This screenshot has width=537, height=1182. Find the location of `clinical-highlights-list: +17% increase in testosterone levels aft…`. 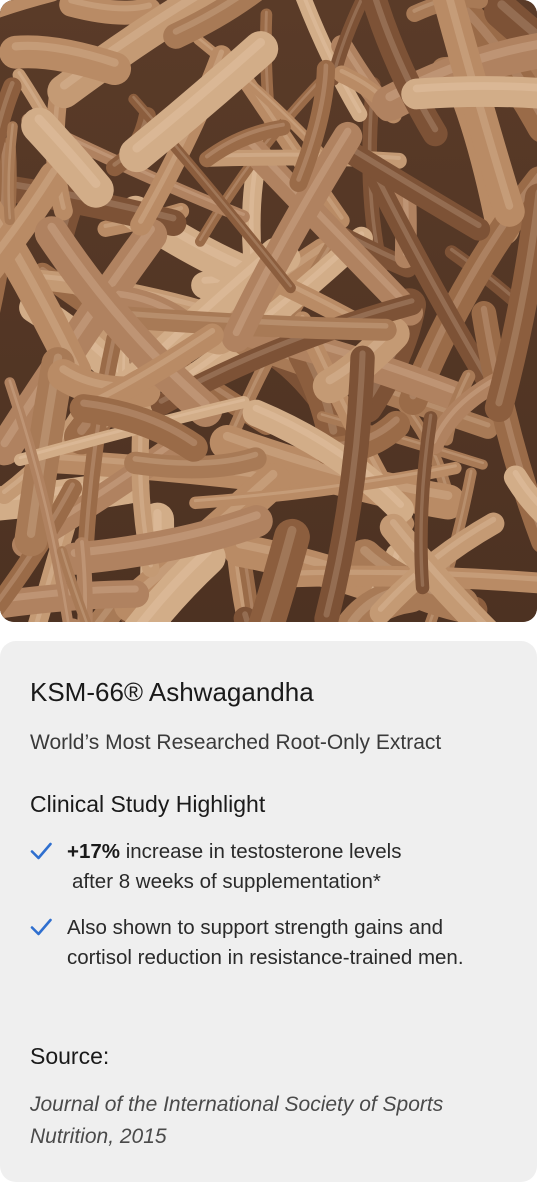

clinical-highlights-list: +17% increase in testosterone levels aft… is located at coordinates (265, 913).